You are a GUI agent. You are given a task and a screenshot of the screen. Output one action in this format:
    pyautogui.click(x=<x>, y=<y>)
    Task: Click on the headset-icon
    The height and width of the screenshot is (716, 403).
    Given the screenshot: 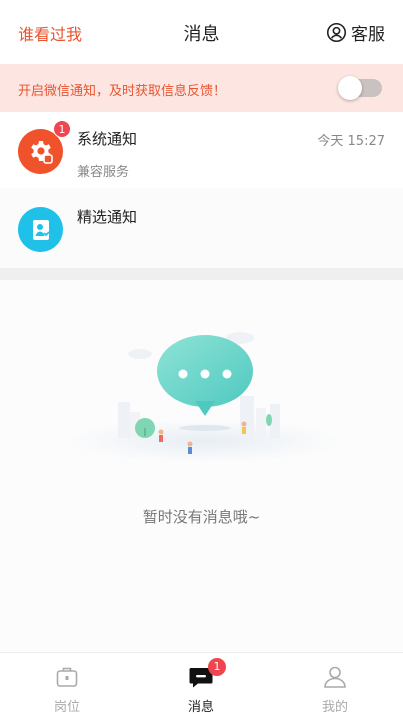 What is the action you would take?
    pyautogui.click(x=336, y=32)
    